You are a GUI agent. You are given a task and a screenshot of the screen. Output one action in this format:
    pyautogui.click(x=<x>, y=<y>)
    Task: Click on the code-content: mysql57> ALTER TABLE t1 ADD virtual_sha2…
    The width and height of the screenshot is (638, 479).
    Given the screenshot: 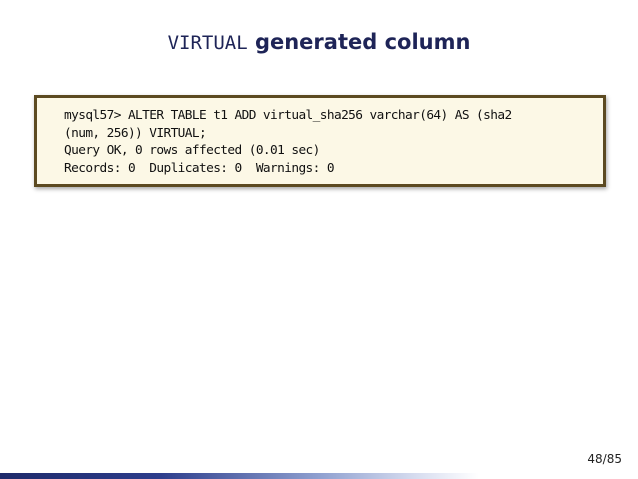 What is the action you would take?
    pyautogui.click(x=333, y=142)
    